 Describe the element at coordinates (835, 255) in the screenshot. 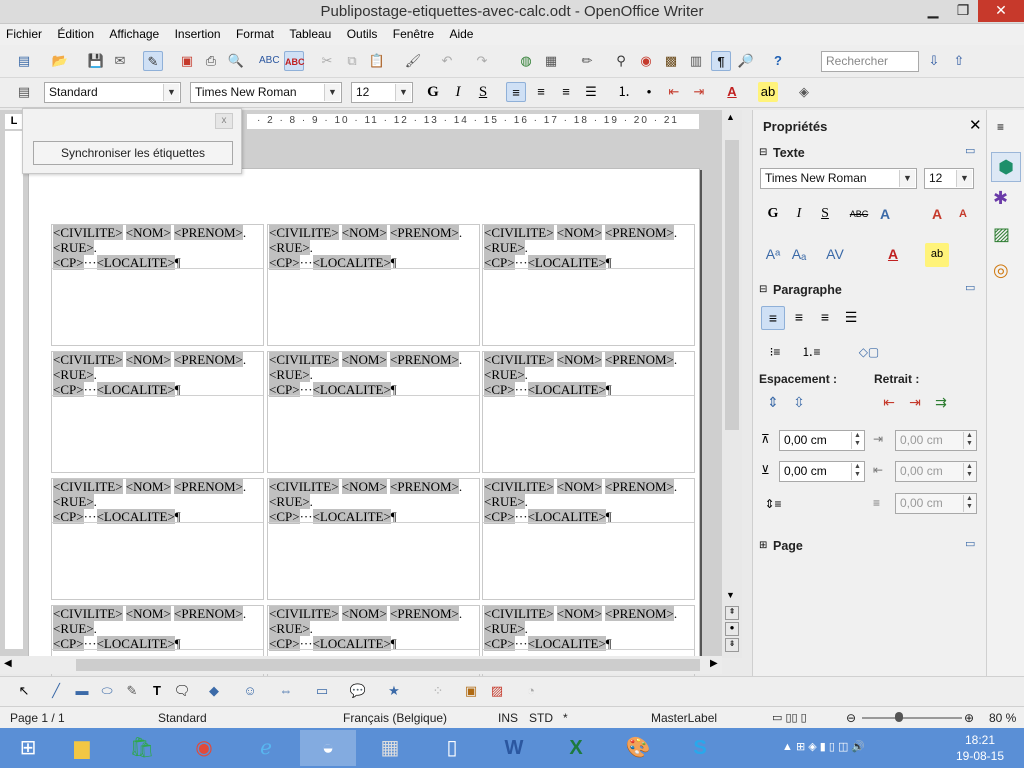

I see `character-spacing-icon: AV` at that location.